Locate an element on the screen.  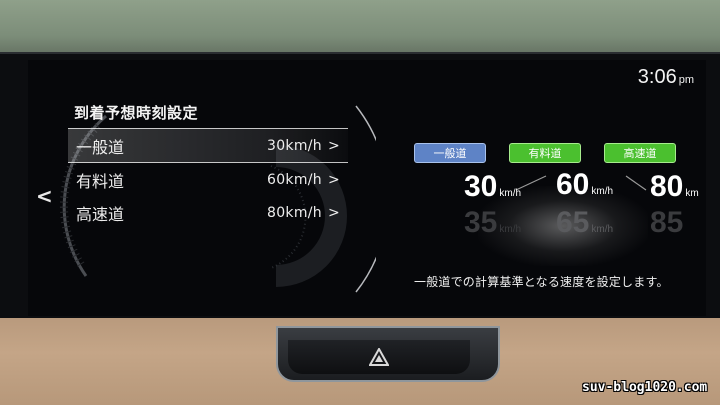
menu-item-toll-road: 有料道 60km/h > is located at coordinates (208, 179).